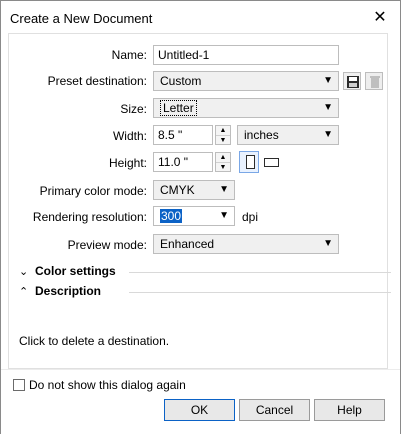  I want to click on dialog-title: Create a New Document, so click(81, 18).